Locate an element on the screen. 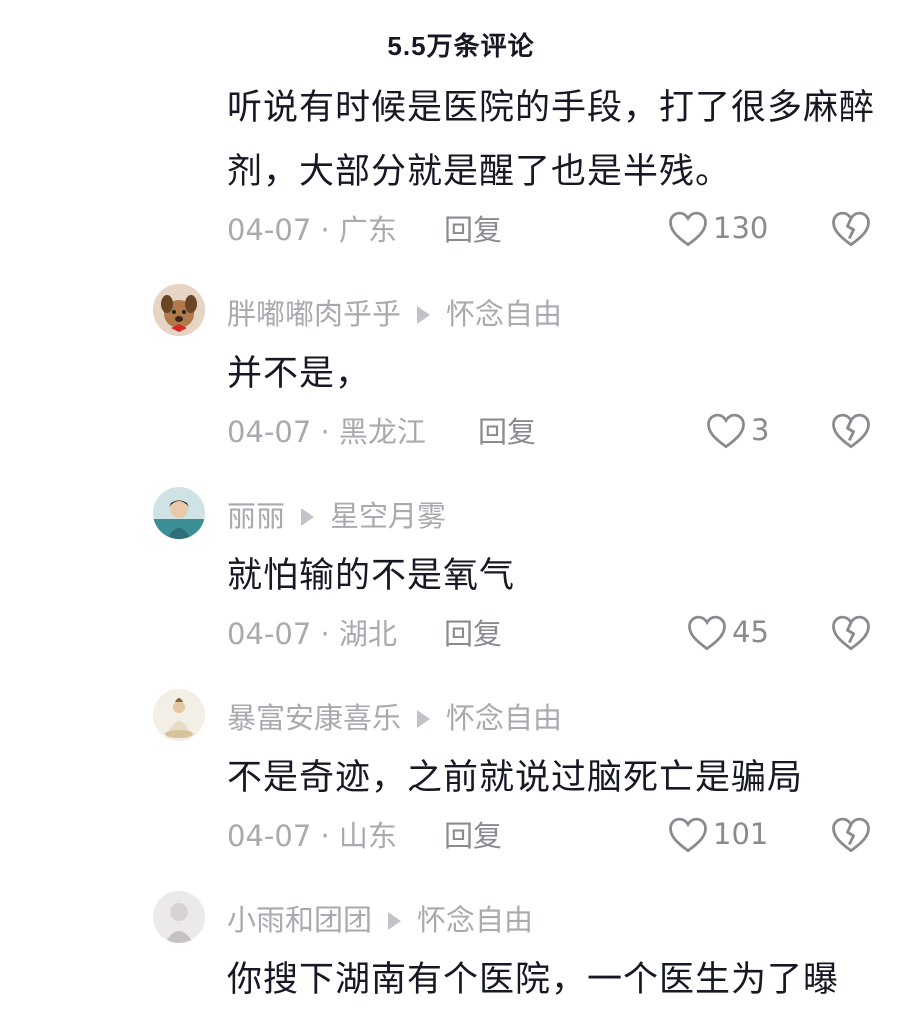  username: 暴富安康喜乐 is located at coordinates (314, 718).